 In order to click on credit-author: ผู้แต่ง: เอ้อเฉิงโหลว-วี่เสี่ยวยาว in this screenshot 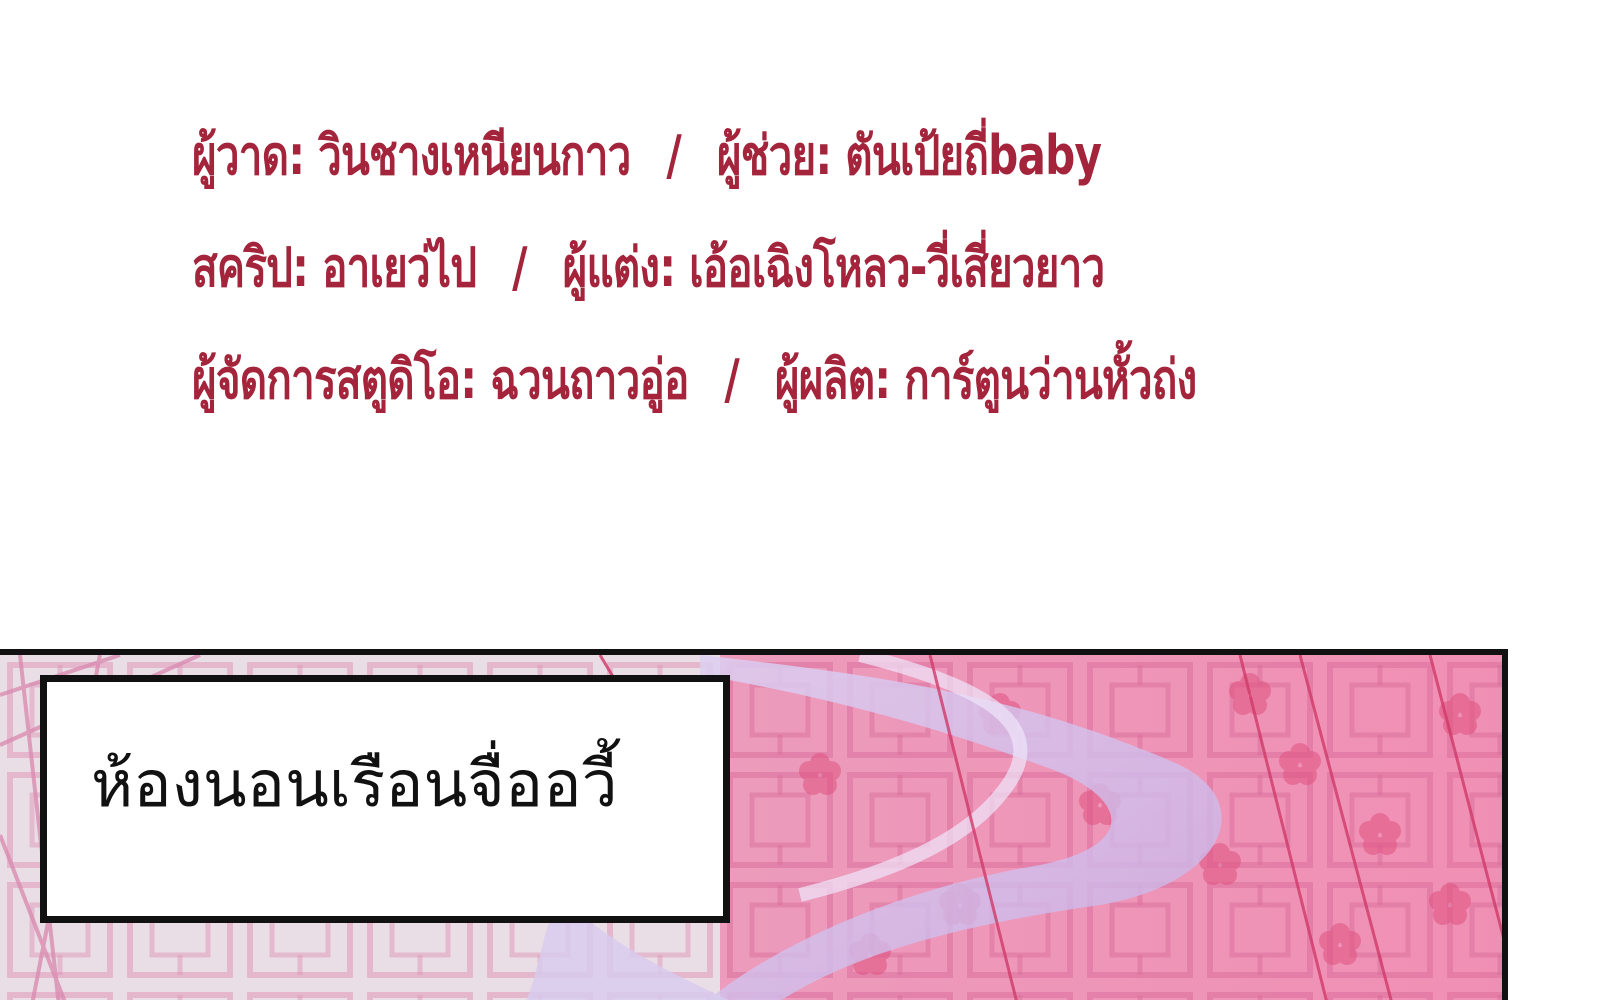, I will do `click(834, 267)`.